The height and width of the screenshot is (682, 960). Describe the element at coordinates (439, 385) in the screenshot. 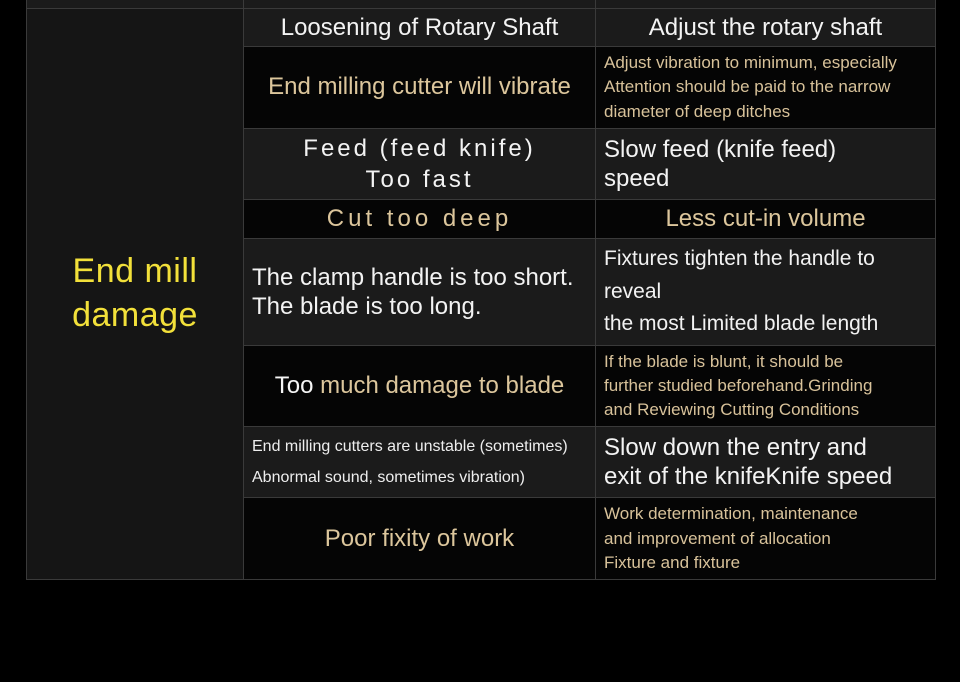

I see `cause-text-rest: much damage to blade` at that location.